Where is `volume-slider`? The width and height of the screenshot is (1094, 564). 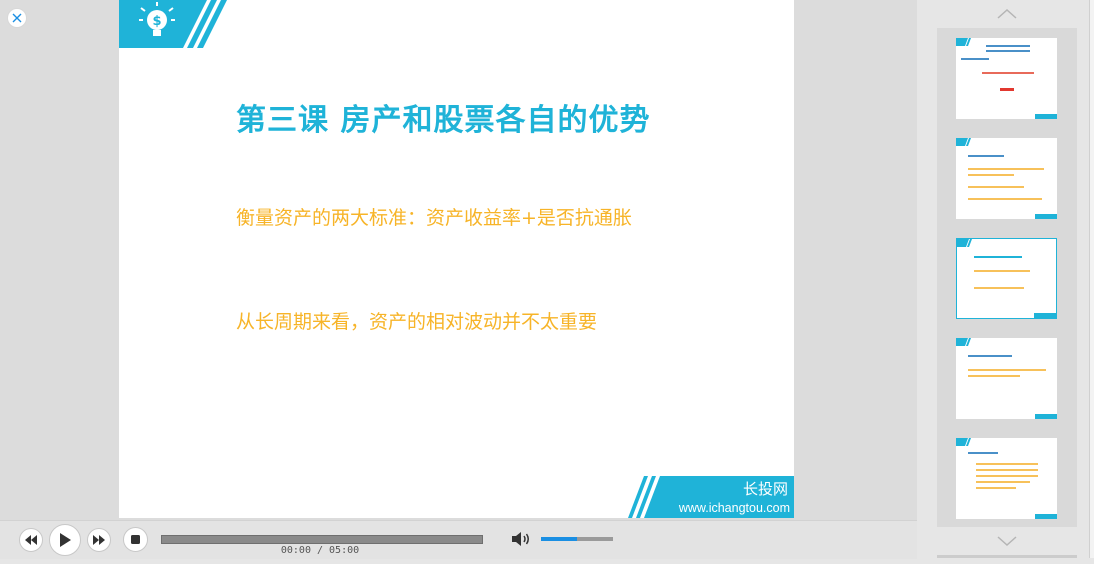
volume-slider is located at coordinates (577, 539).